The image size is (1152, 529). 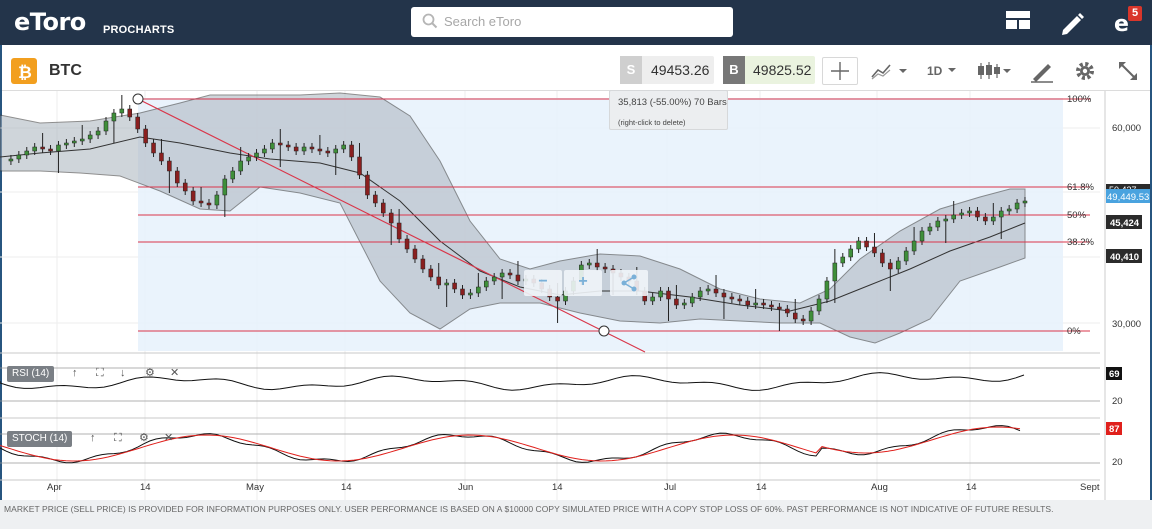 I want to click on rsi-value: 69, so click(x=1114, y=374).